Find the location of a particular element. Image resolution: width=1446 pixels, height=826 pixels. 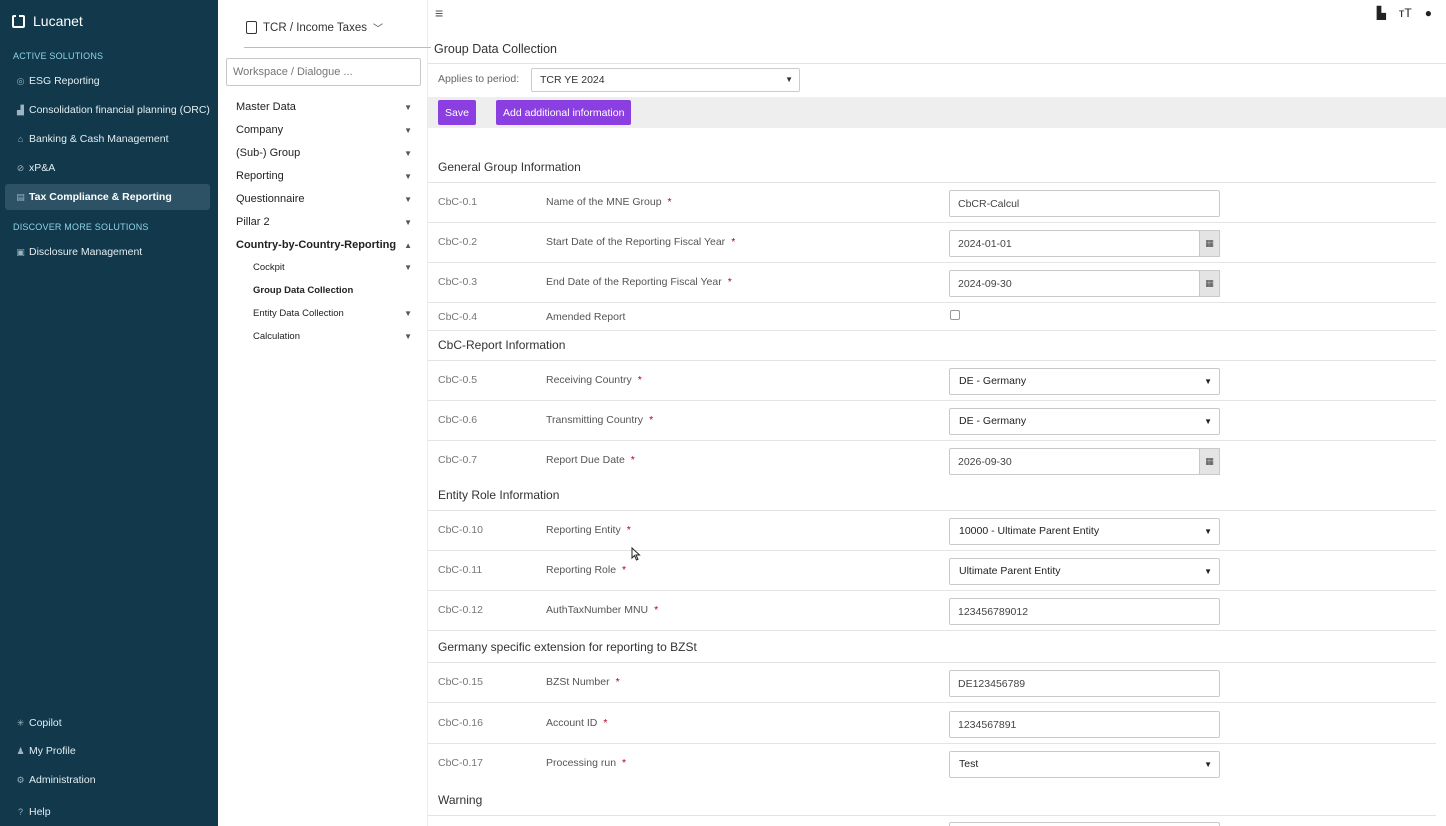

field-label-text: Processing run is located at coordinates (581, 763).